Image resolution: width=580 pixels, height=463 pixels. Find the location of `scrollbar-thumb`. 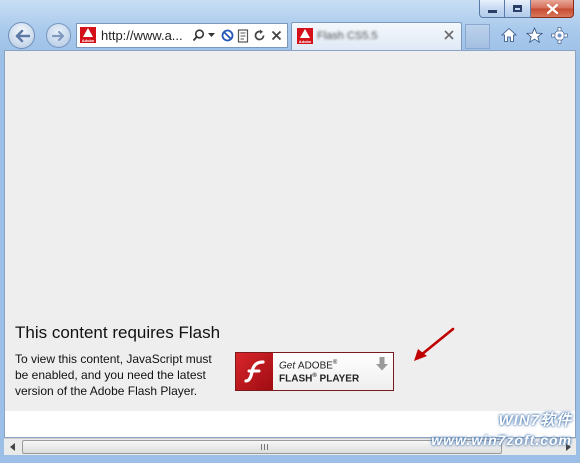

scrollbar-thumb is located at coordinates (262, 447).